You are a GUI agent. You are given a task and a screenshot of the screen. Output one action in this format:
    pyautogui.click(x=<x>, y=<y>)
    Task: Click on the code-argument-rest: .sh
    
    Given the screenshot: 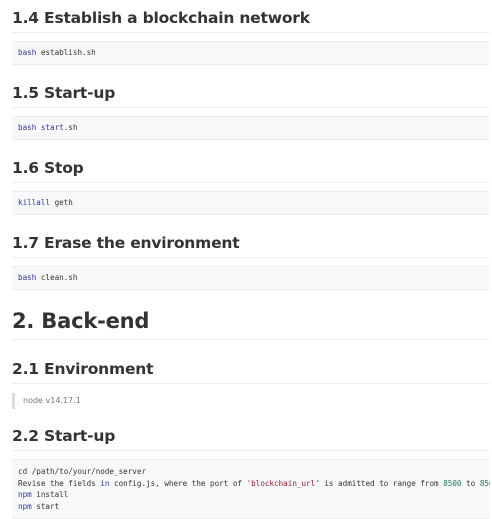 What is the action you would take?
    pyautogui.click(x=70, y=127)
    